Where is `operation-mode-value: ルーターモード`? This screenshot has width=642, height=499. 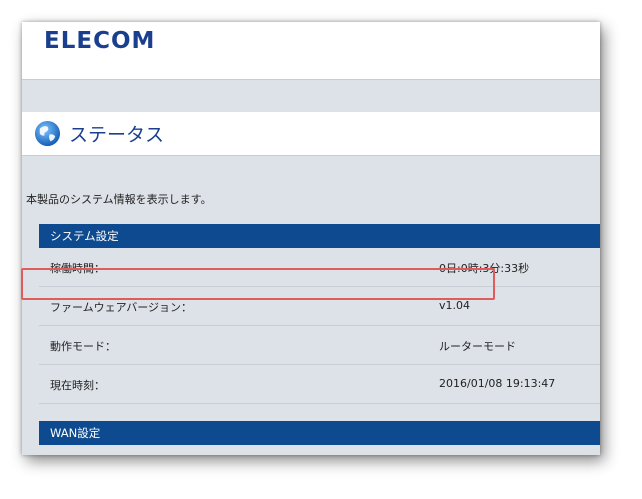 operation-mode-value: ルーターモード is located at coordinates (477, 346).